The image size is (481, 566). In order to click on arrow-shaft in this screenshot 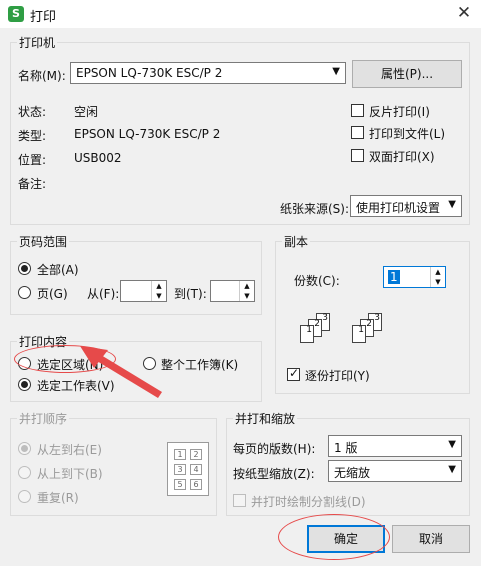, I will do `click(127, 375)`.